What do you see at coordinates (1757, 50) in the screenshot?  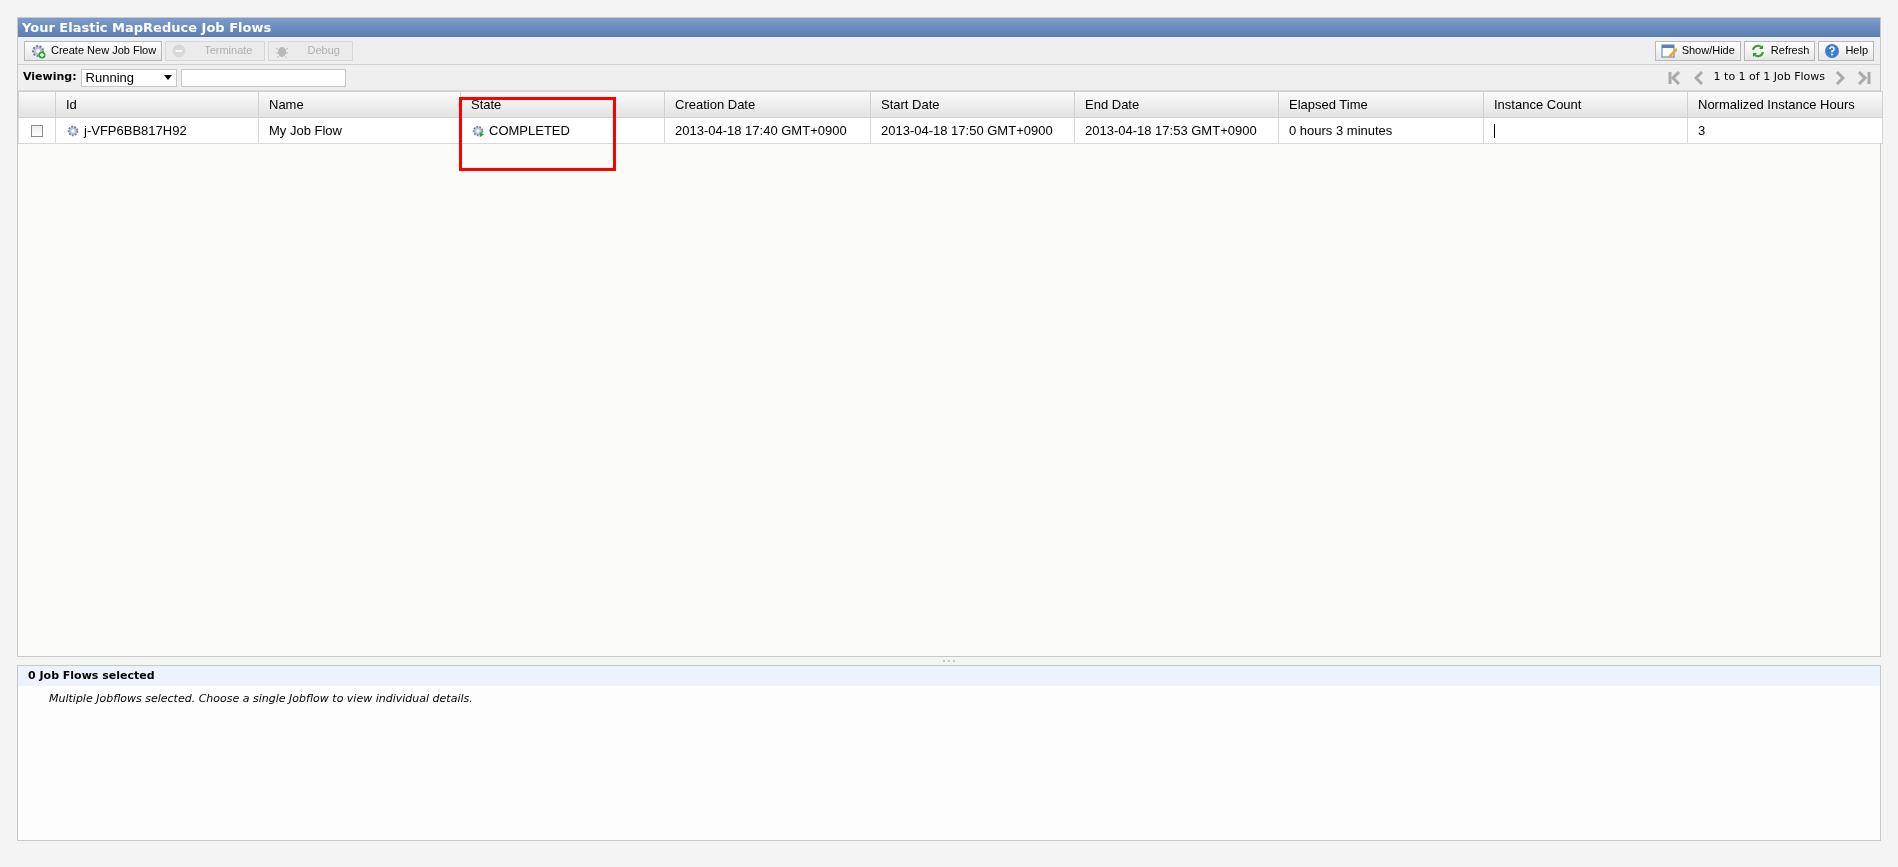 I see `refresh-icon` at bounding box center [1757, 50].